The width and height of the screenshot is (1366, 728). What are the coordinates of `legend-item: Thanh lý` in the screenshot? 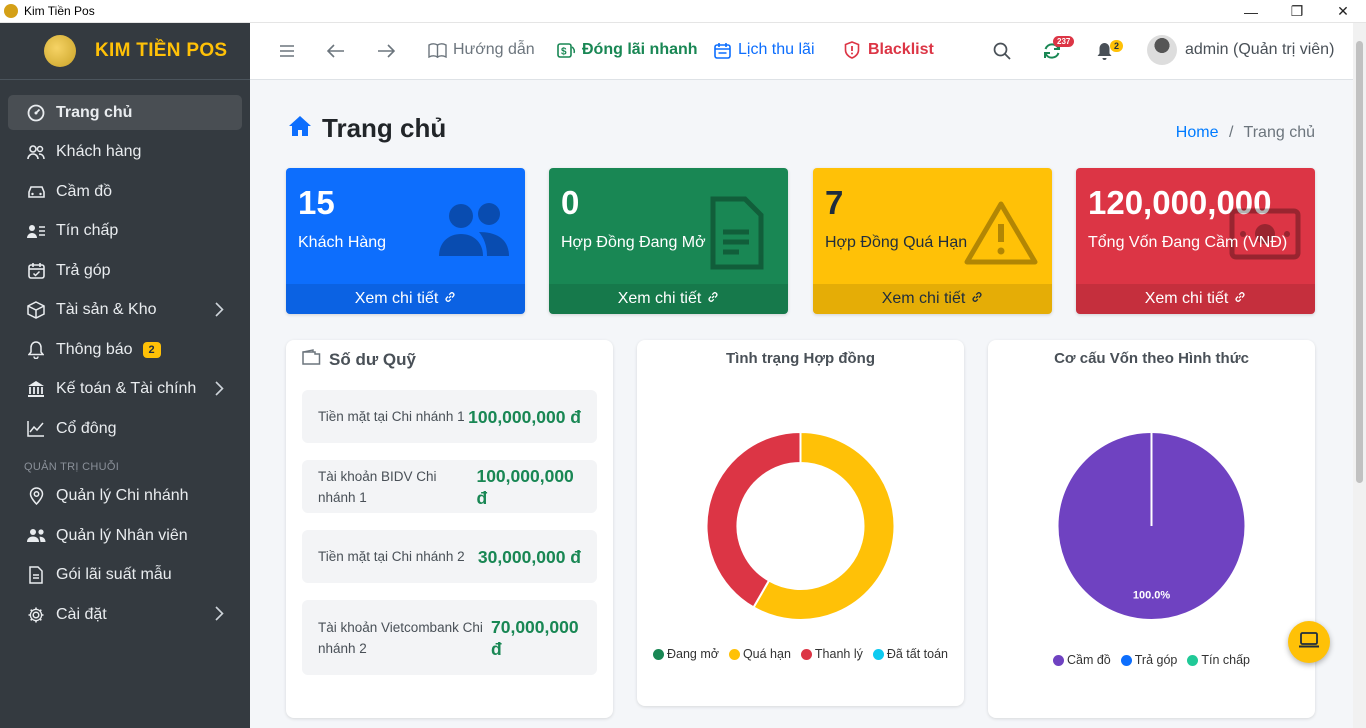 It's located at (831, 654).